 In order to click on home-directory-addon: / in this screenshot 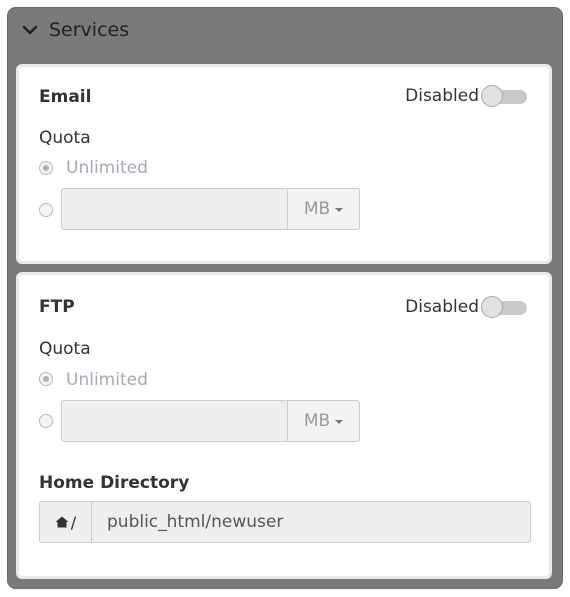, I will do `click(65, 522)`.